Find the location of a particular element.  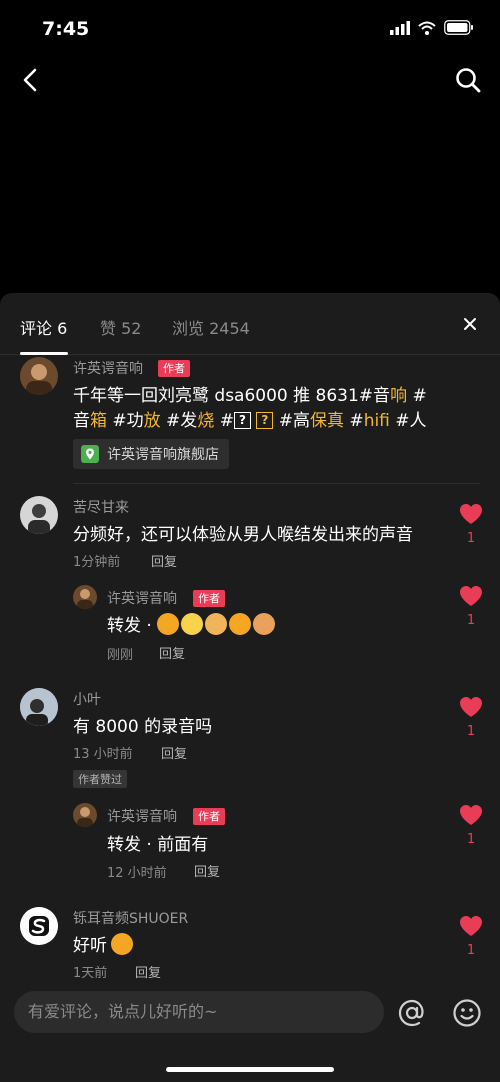

grin-emoji is located at coordinates (192, 624).